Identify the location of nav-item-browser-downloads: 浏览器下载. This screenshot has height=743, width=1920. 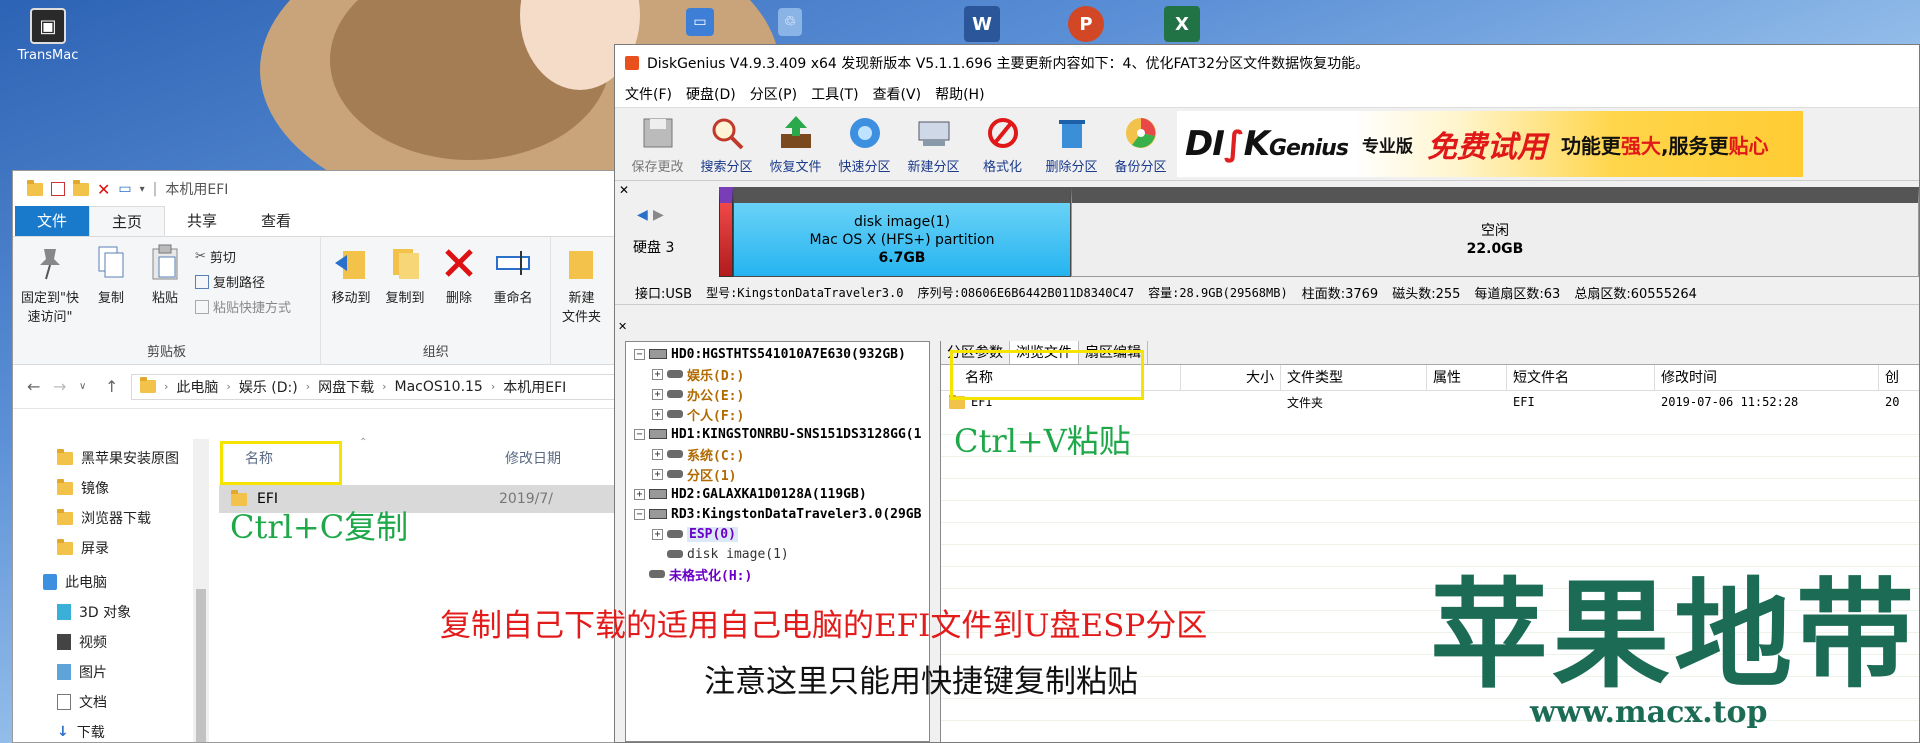
(103, 518).